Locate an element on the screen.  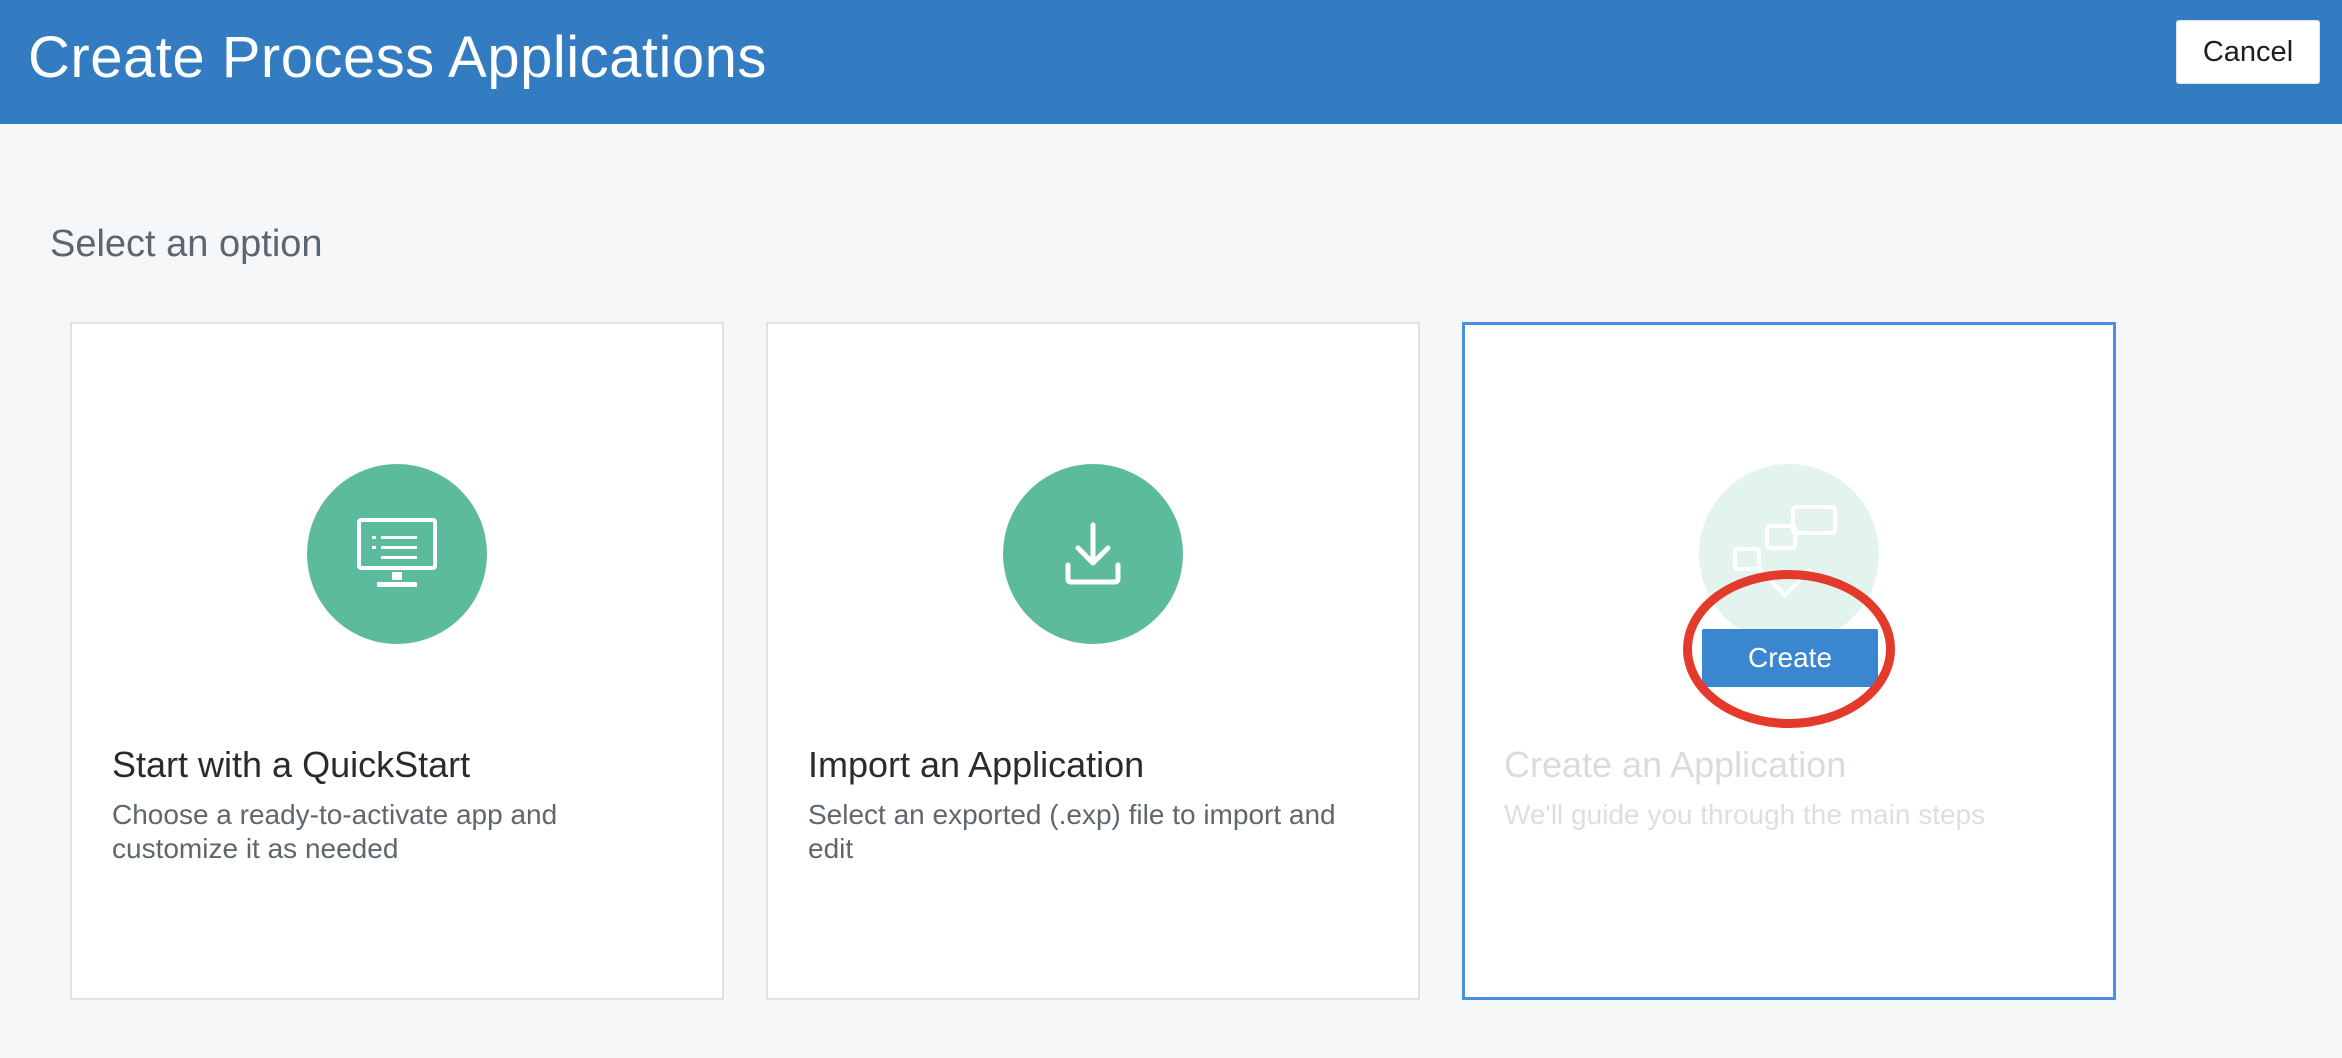
cancel-button: Cancel is located at coordinates (2248, 52).